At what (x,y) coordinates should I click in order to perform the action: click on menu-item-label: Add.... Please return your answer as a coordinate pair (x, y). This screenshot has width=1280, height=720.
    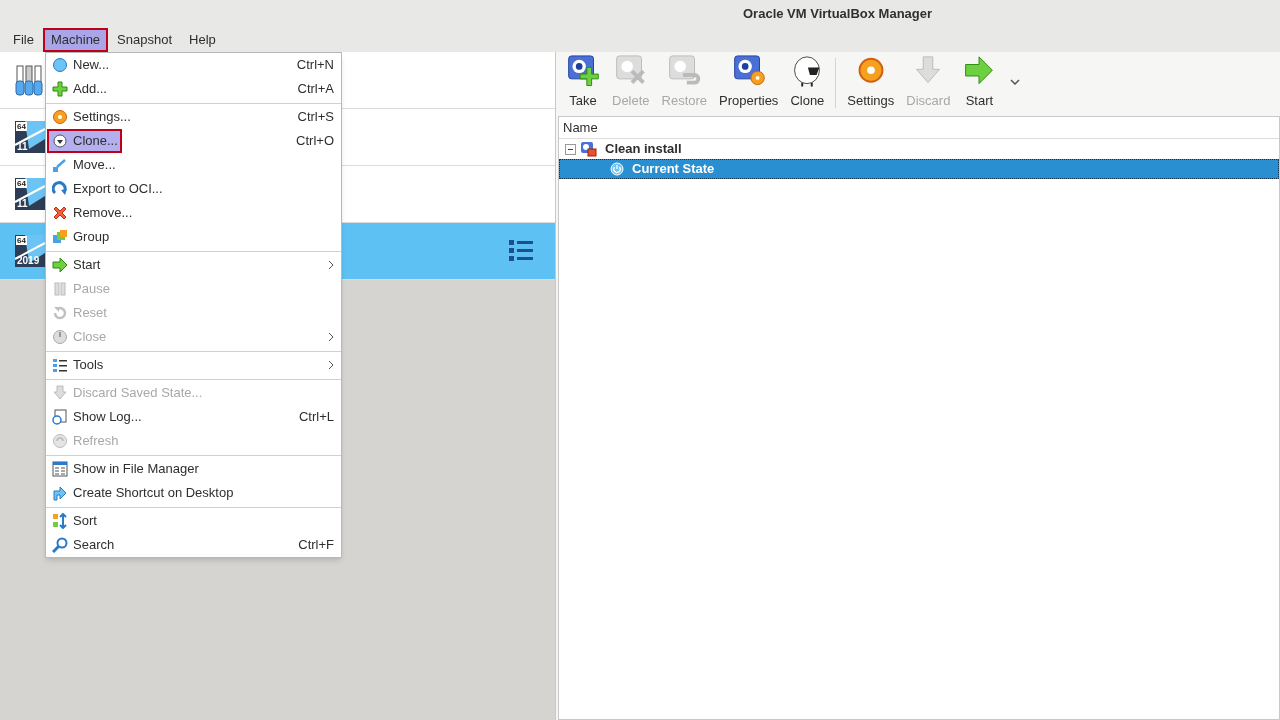
    Looking at the image, I should click on (79, 89).